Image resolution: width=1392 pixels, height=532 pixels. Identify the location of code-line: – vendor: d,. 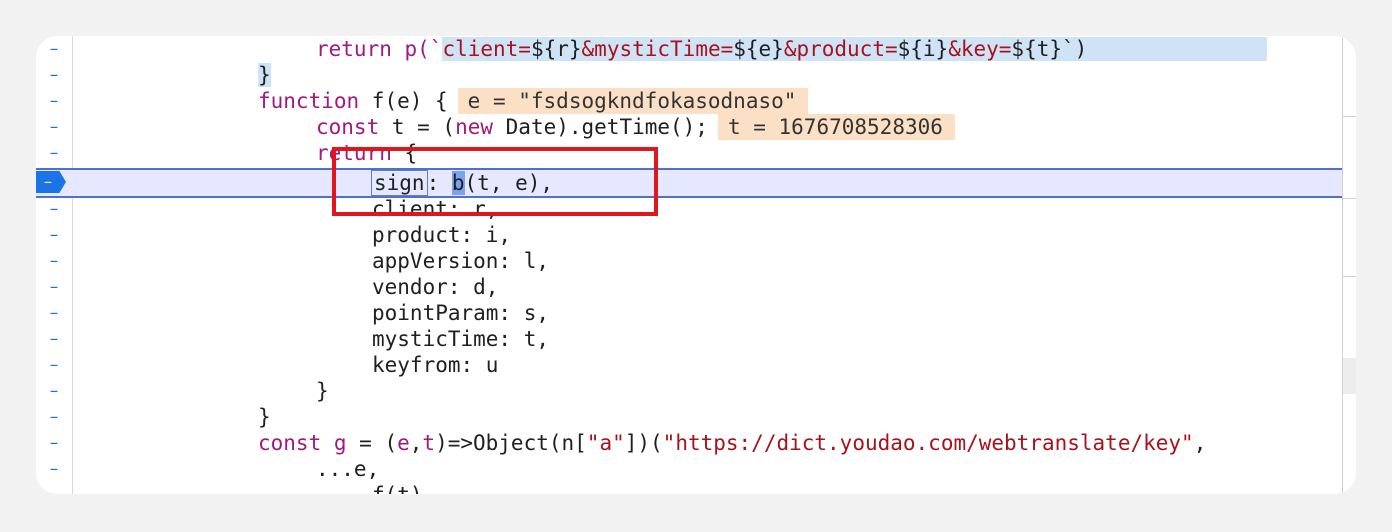
(689, 287).